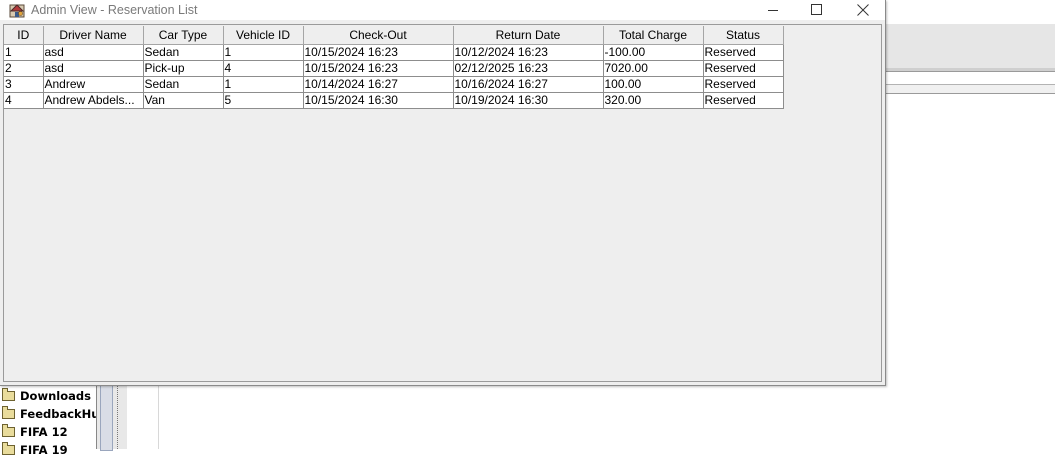 This screenshot has width=1055, height=458. What do you see at coordinates (263, 100) in the screenshot?
I see `cell-vehicle-id: 5` at bounding box center [263, 100].